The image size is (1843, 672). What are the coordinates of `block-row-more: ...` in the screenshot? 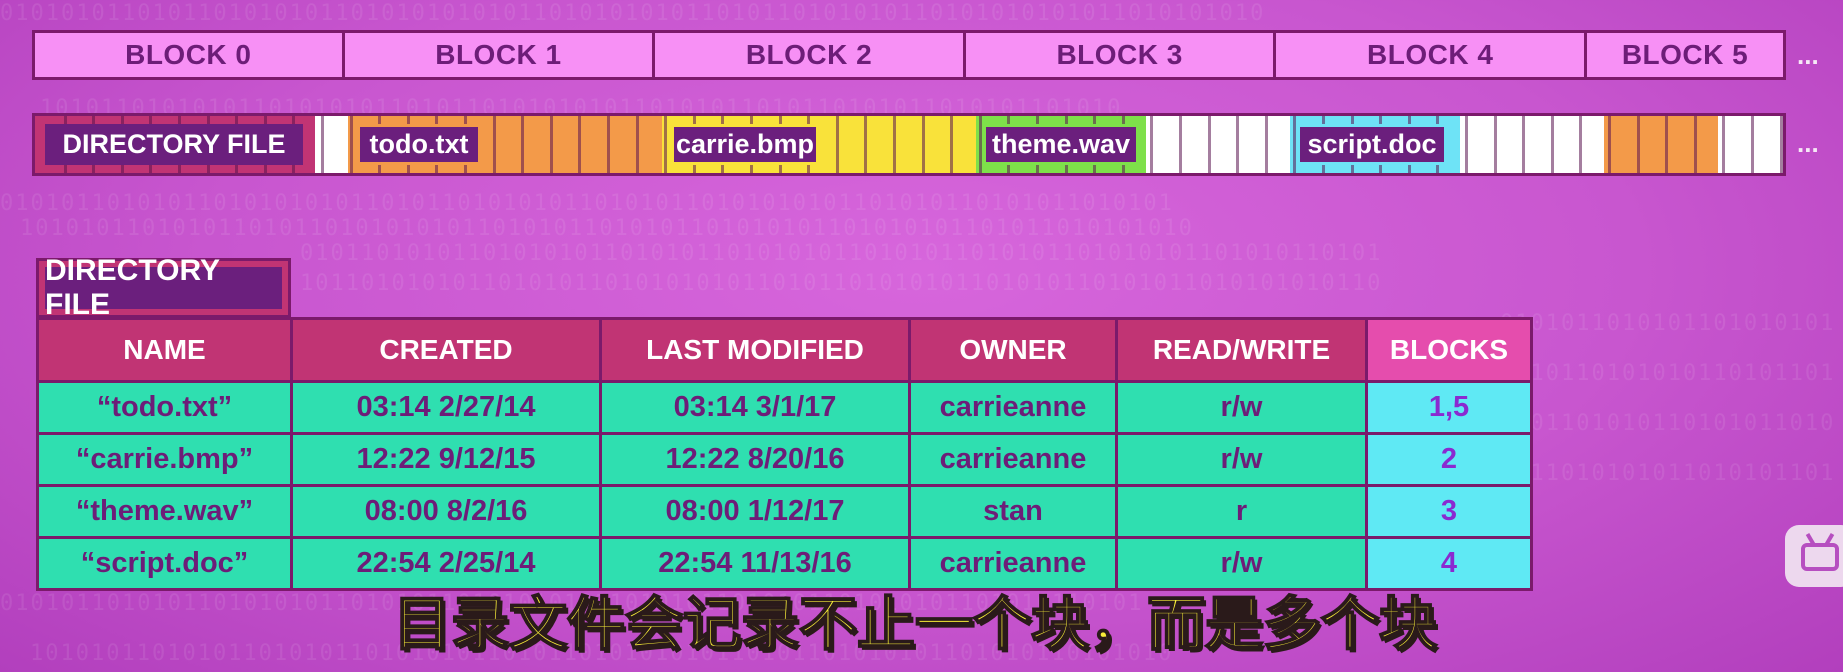 It's located at (1808, 55).